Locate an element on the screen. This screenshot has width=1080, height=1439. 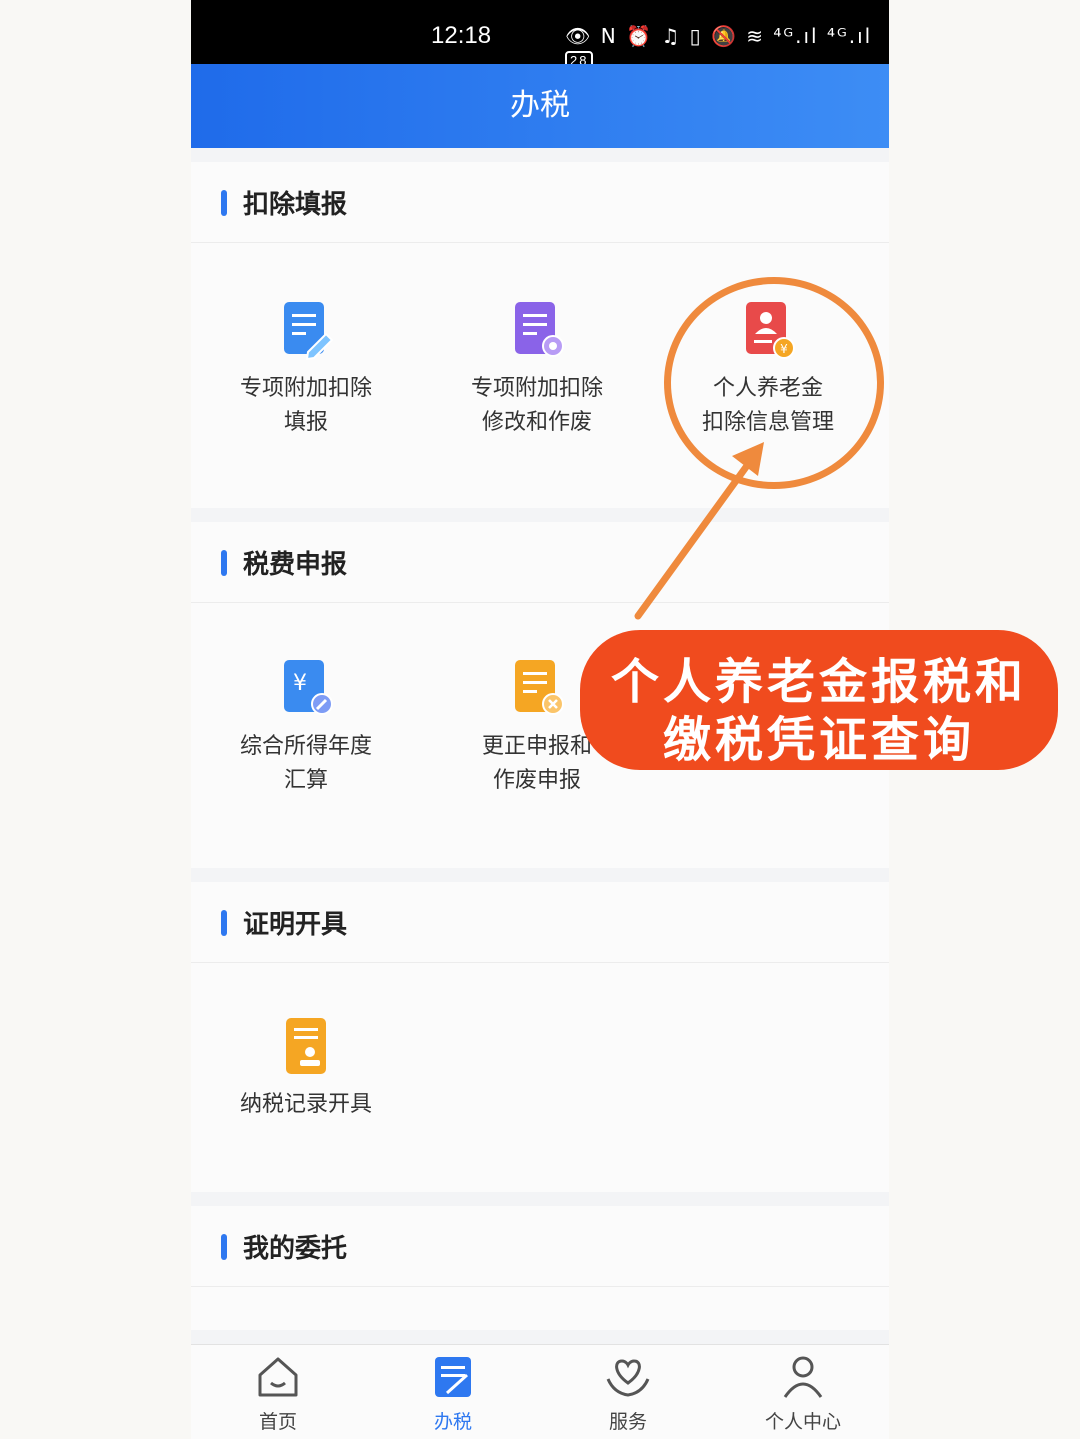
annotation-callout: 个人养老金报税和 缴税凭证查询 is located at coordinates (819, 700).